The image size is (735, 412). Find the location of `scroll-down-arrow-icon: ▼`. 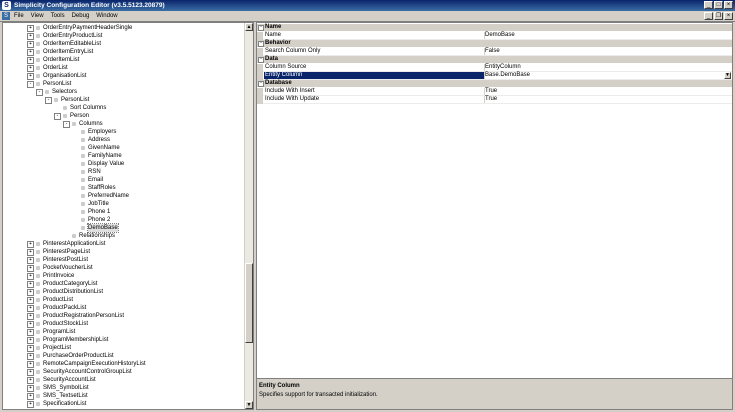

scroll-down-arrow-icon: ▼ is located at coordinates (249, 405).